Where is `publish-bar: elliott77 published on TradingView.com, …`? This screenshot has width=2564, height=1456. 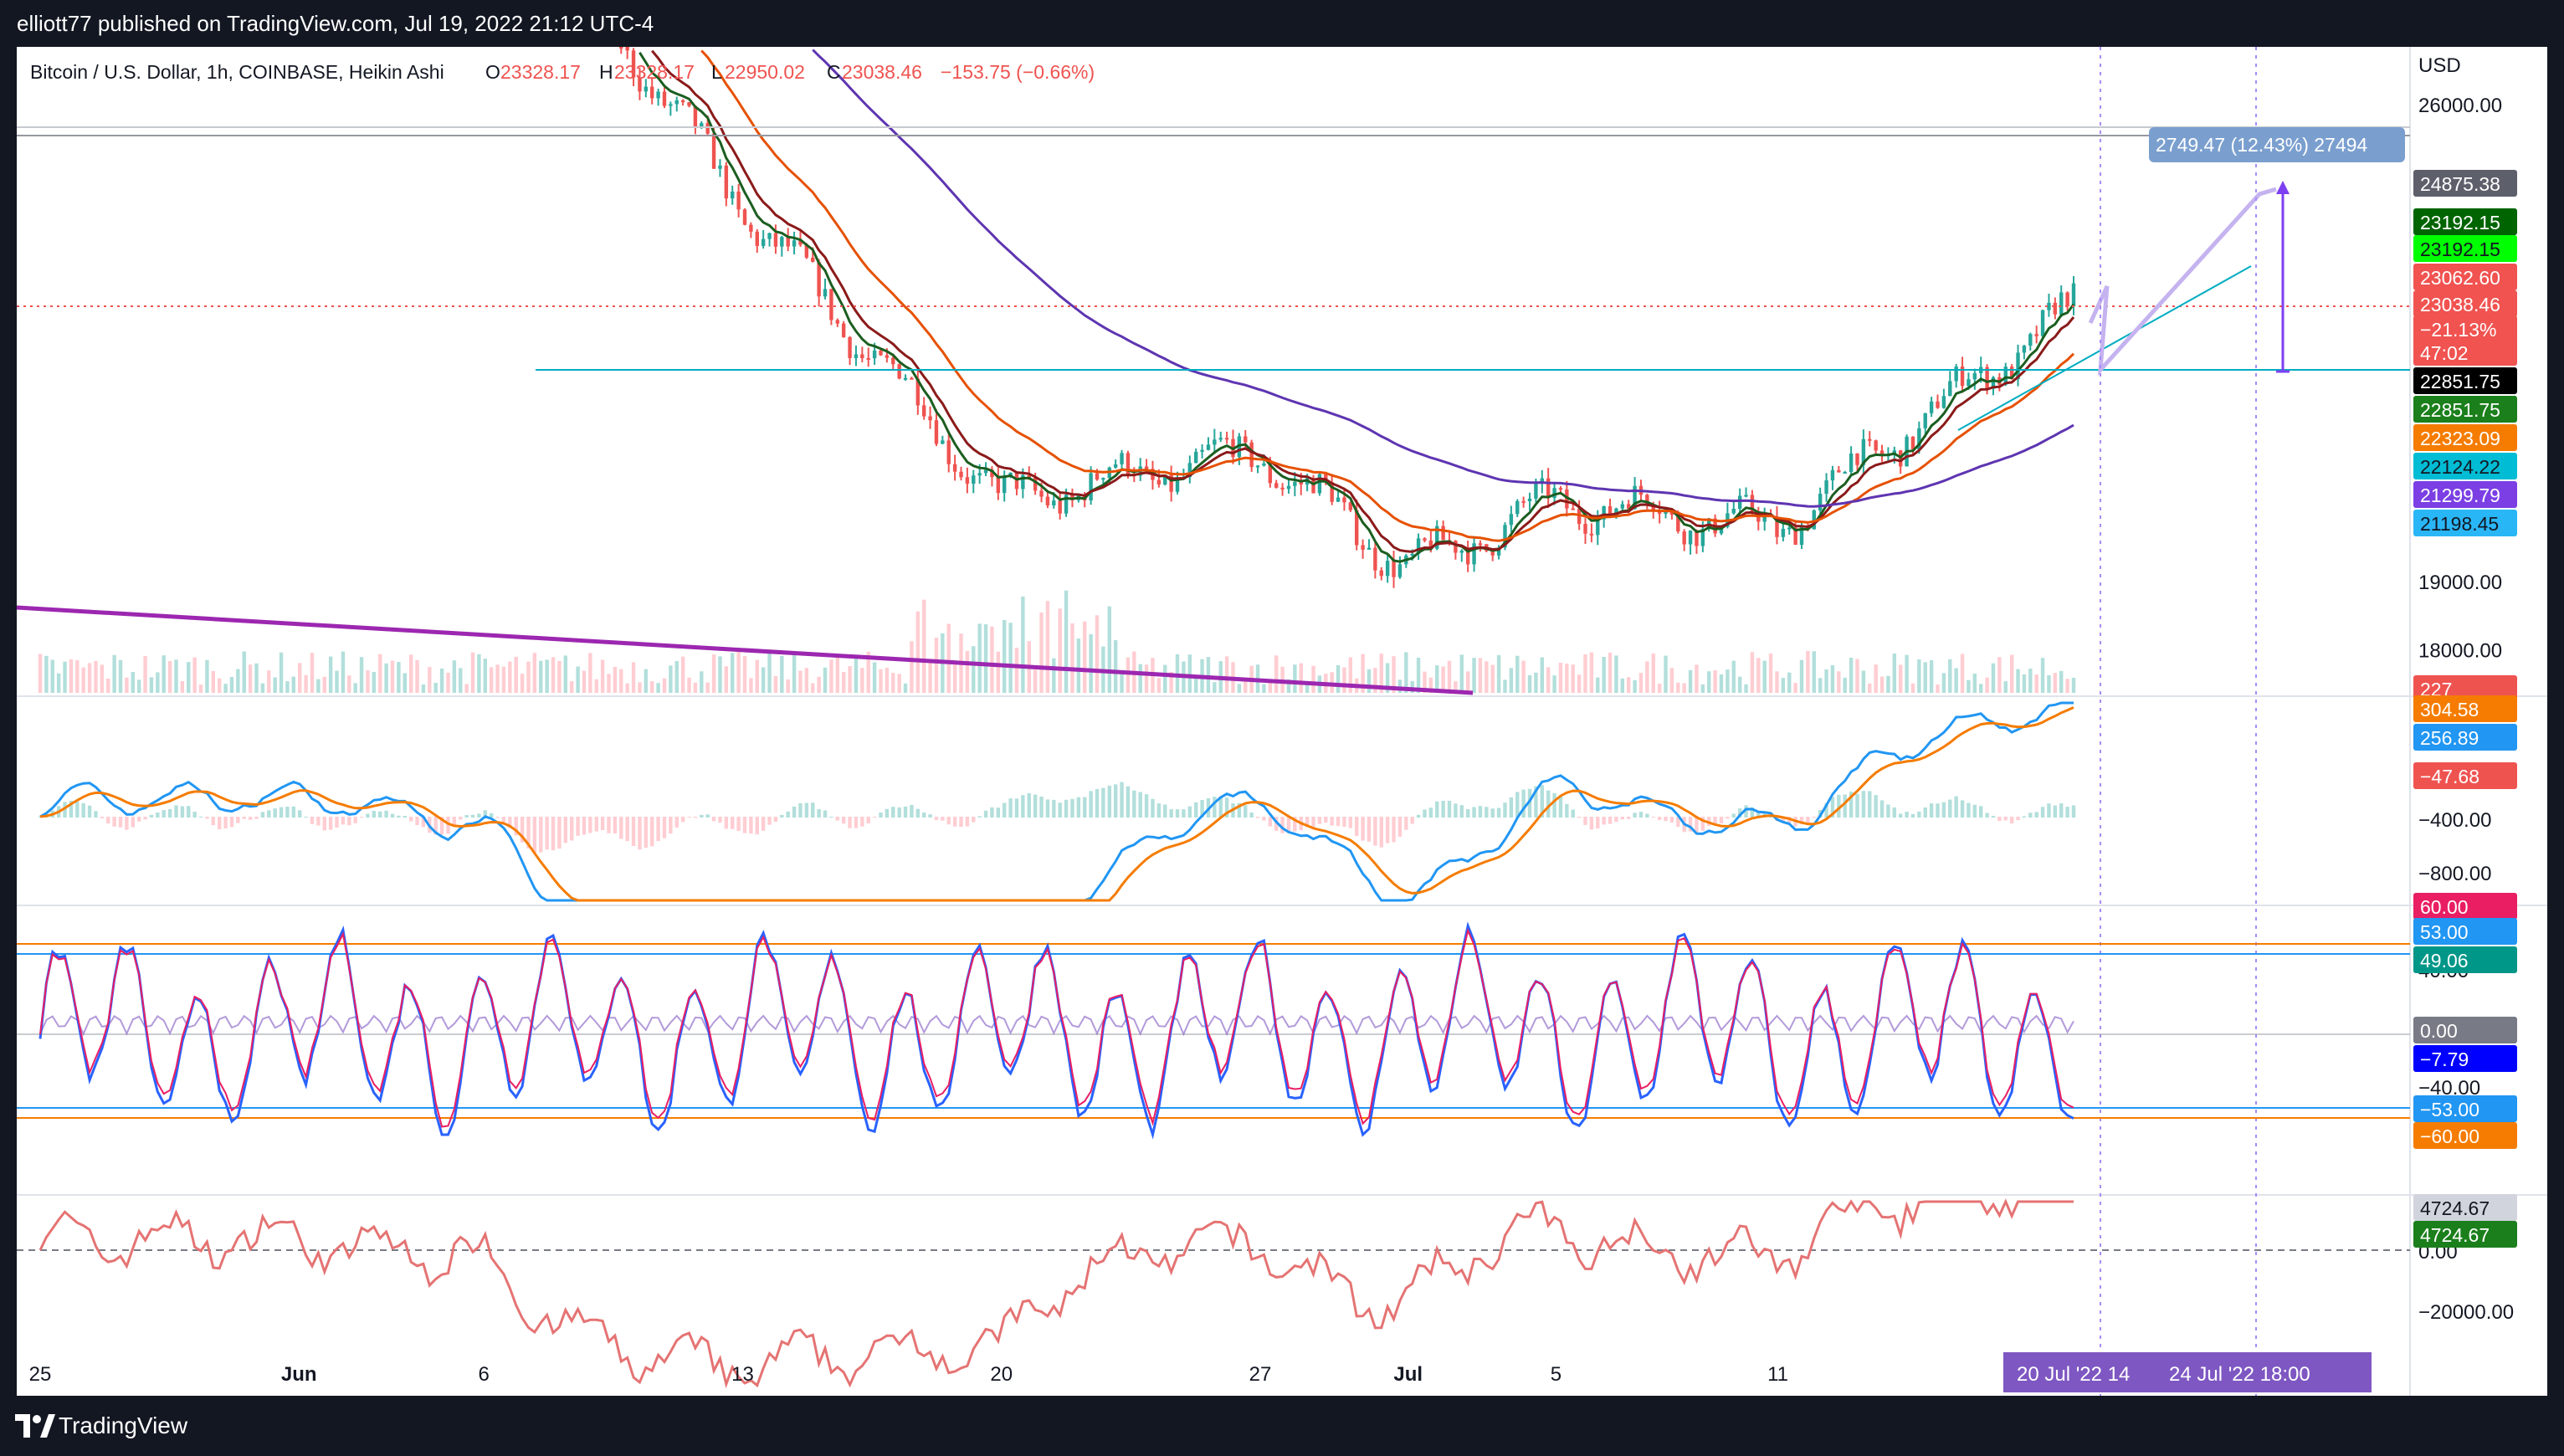 publish-bar: elliott77 published on TradingView.com, … is located at coordinates (1282, 23).